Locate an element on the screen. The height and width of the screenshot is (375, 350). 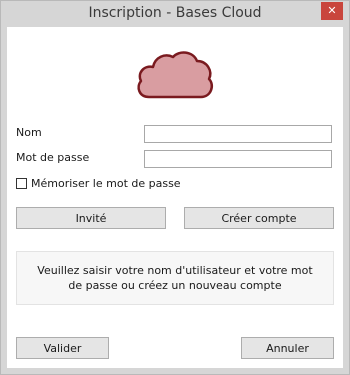
guest-button: Invité is located at coordinates (91, 218).